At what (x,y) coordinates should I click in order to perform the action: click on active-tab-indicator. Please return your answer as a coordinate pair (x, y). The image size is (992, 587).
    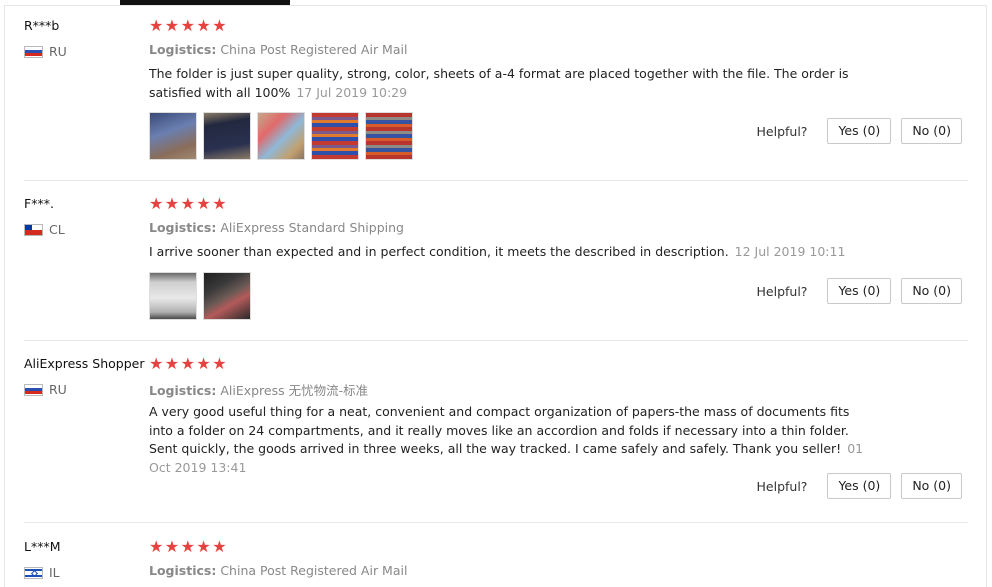
    Looking at the image, I should click on (205, 2).